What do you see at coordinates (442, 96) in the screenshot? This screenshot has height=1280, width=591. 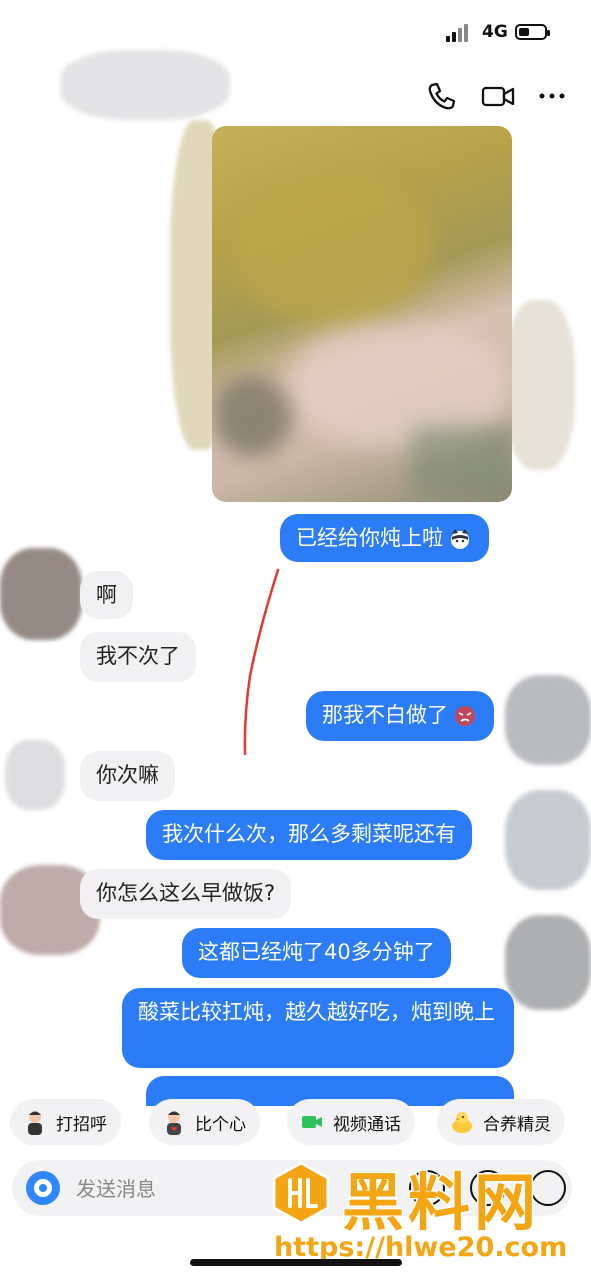 I see `phone-icon` at bounding box center [442, 96].